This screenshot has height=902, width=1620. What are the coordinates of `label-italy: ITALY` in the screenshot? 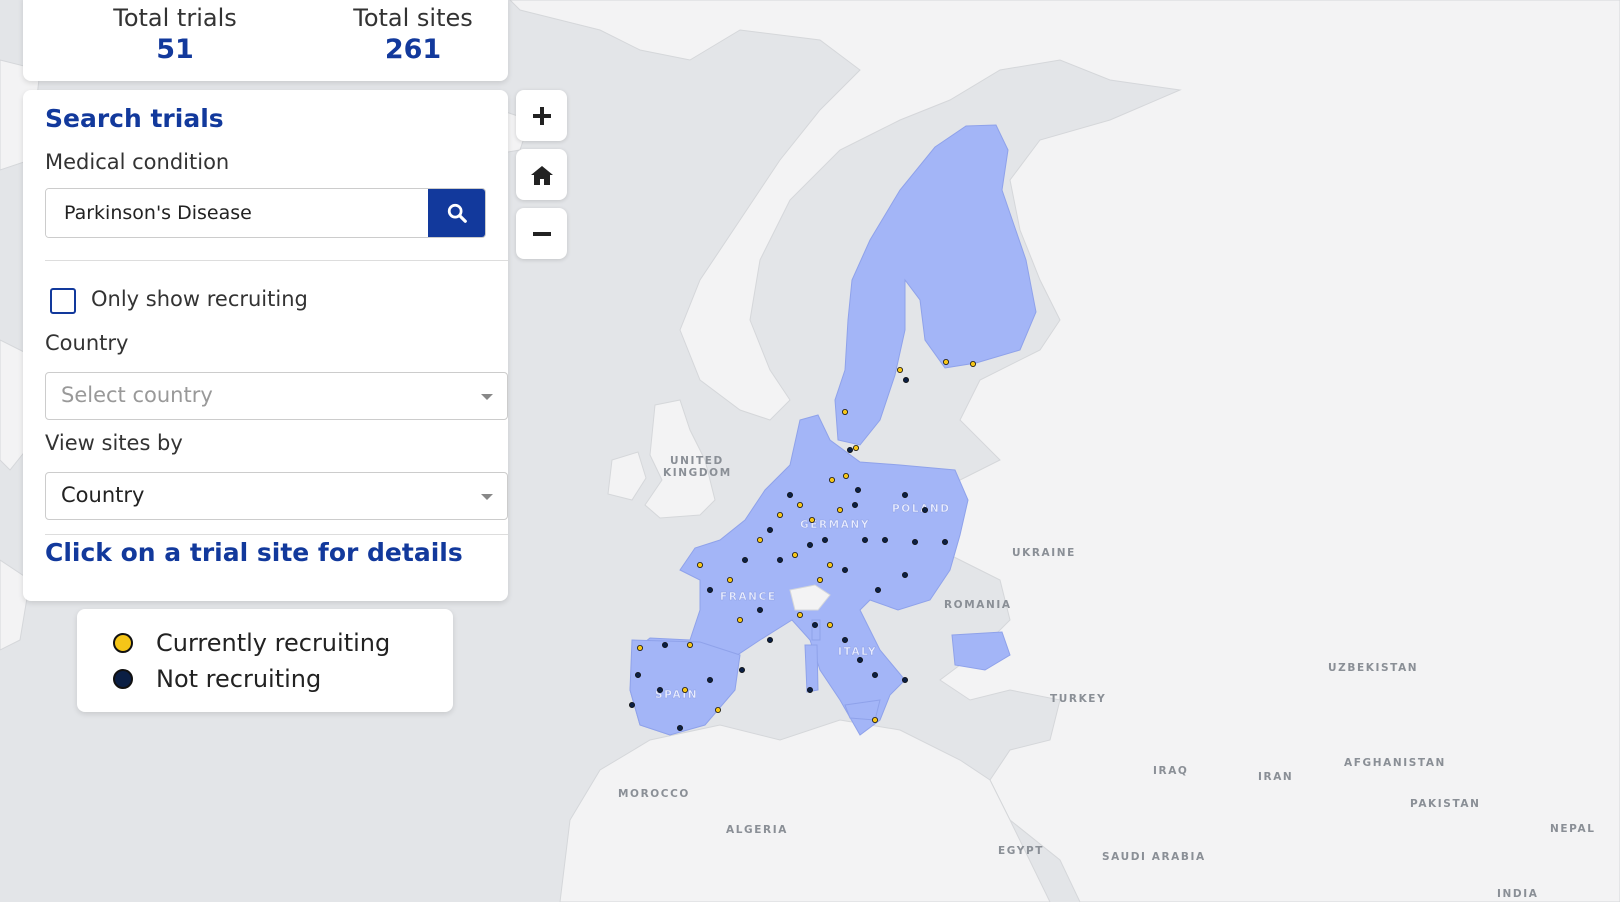 It's located at (857, 652).